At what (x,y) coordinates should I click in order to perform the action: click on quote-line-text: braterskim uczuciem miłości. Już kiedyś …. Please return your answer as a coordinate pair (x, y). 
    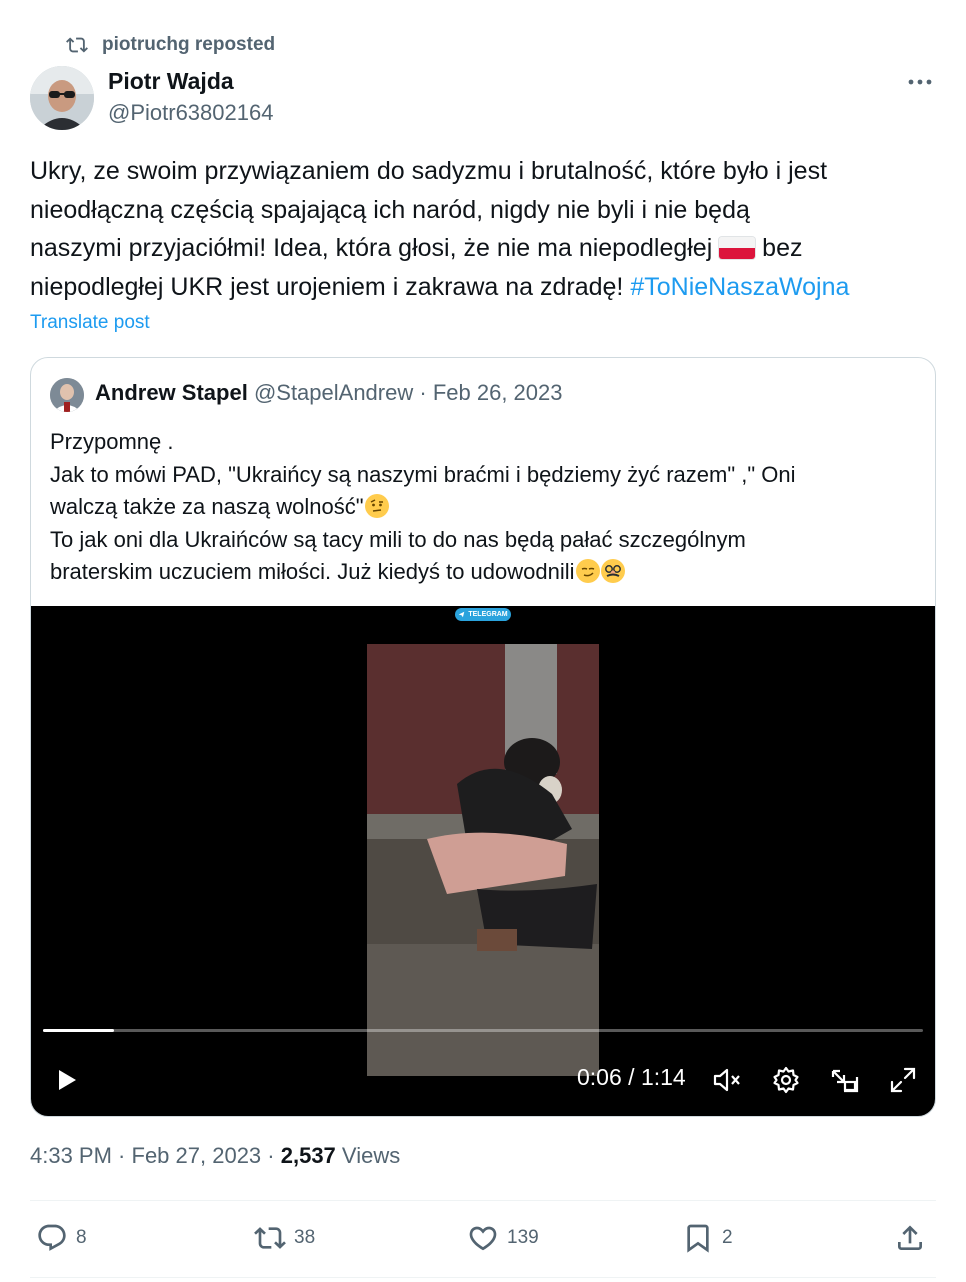
    Looking at the image, I should click on (312, 571).